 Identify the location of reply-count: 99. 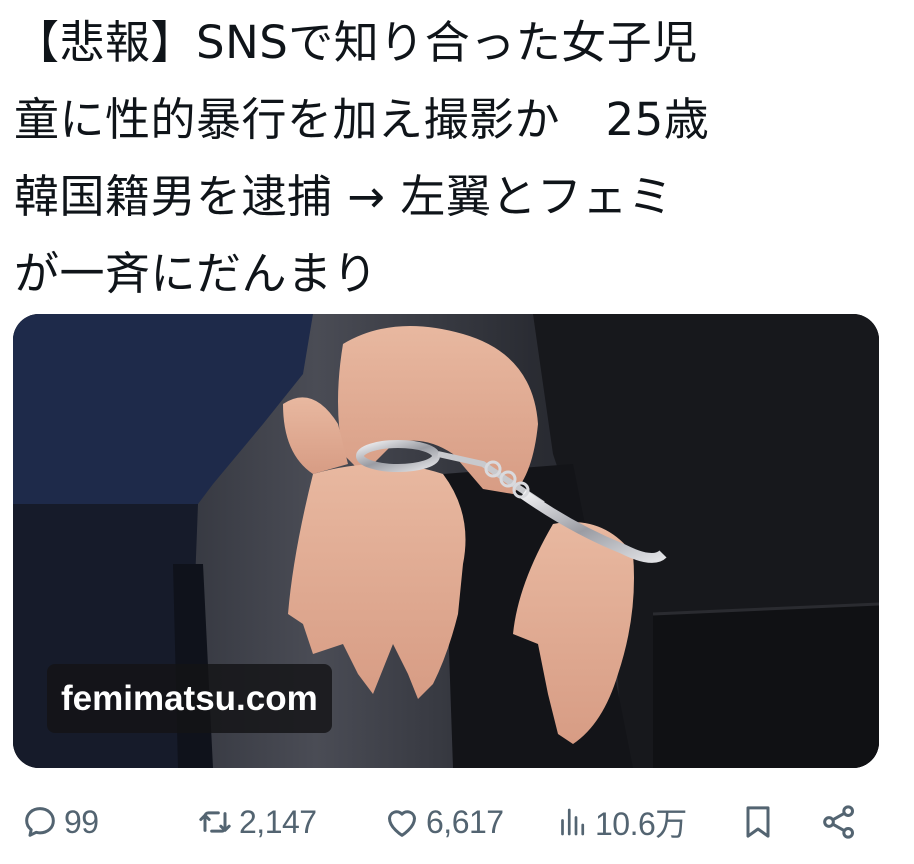
(81, 821).